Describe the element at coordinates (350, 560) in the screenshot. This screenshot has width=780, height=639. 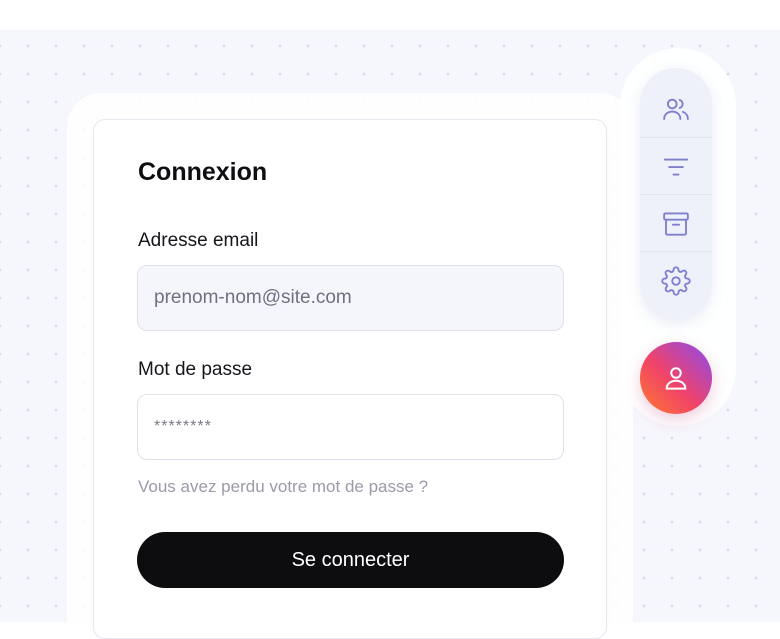
I see `login-button: Se connecter` at that location.